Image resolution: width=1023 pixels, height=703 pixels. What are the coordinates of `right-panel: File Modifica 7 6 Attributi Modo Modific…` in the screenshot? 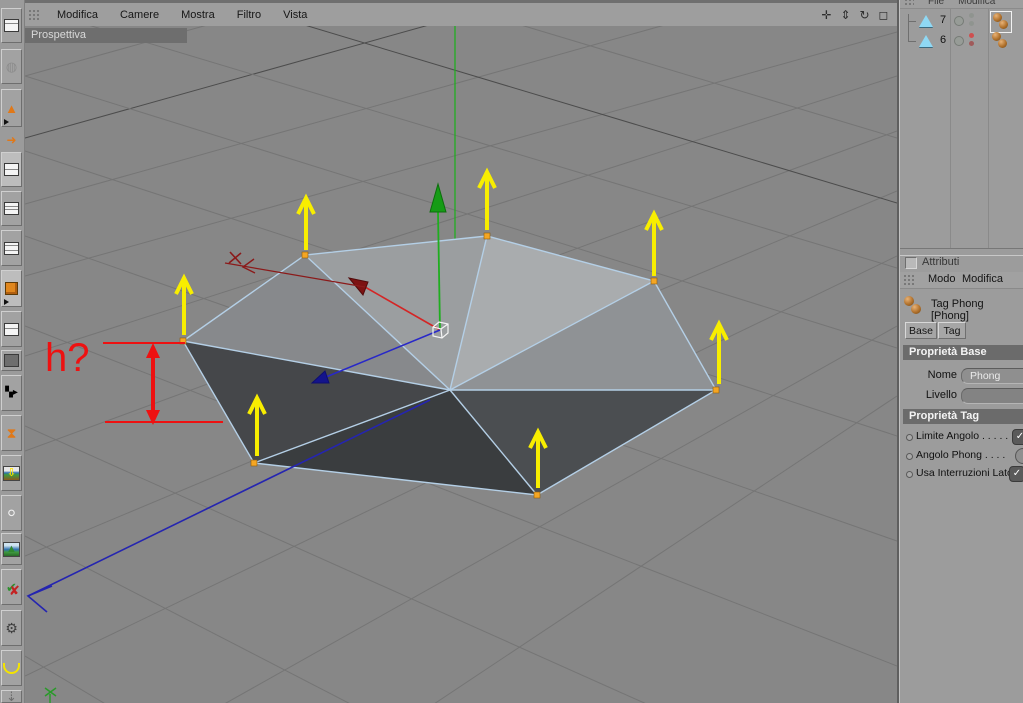 It's located at (961, 351).